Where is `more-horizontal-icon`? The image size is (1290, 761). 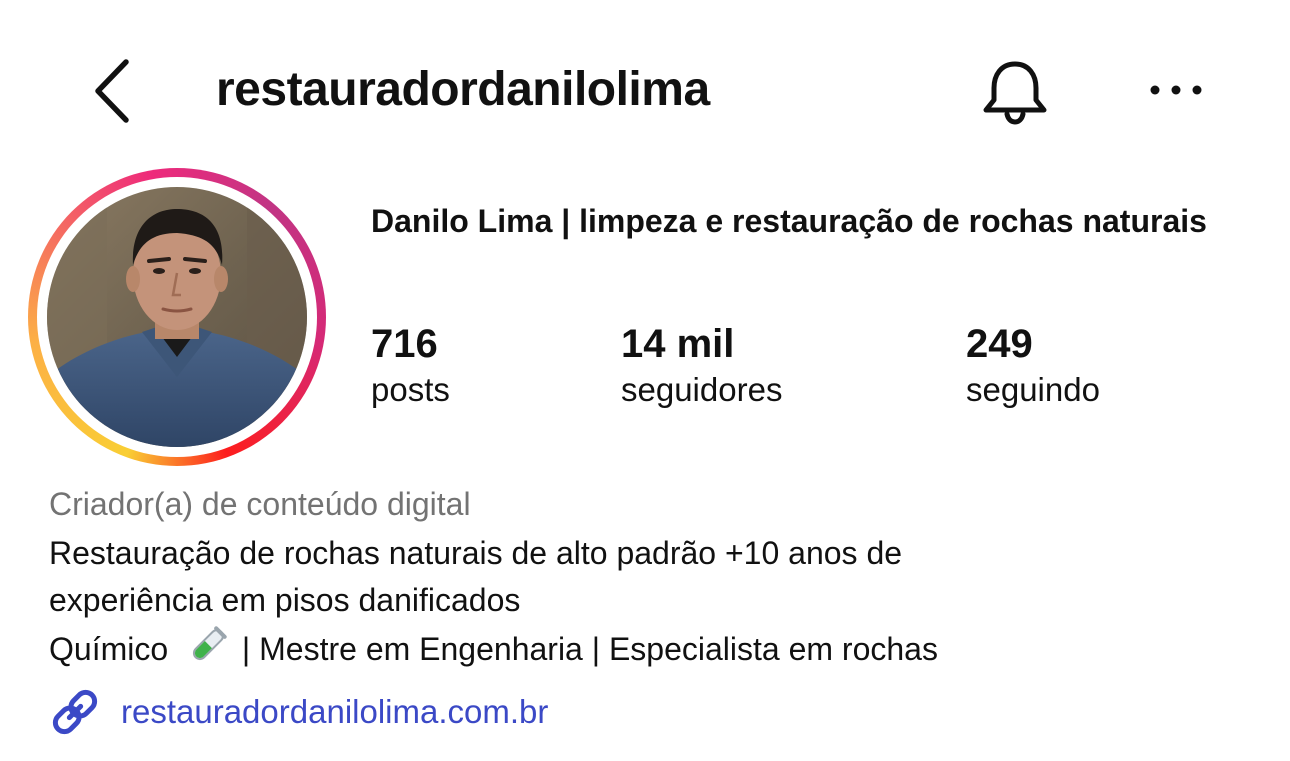 more-horizontal-icon is located at coordinates (1176, 90).